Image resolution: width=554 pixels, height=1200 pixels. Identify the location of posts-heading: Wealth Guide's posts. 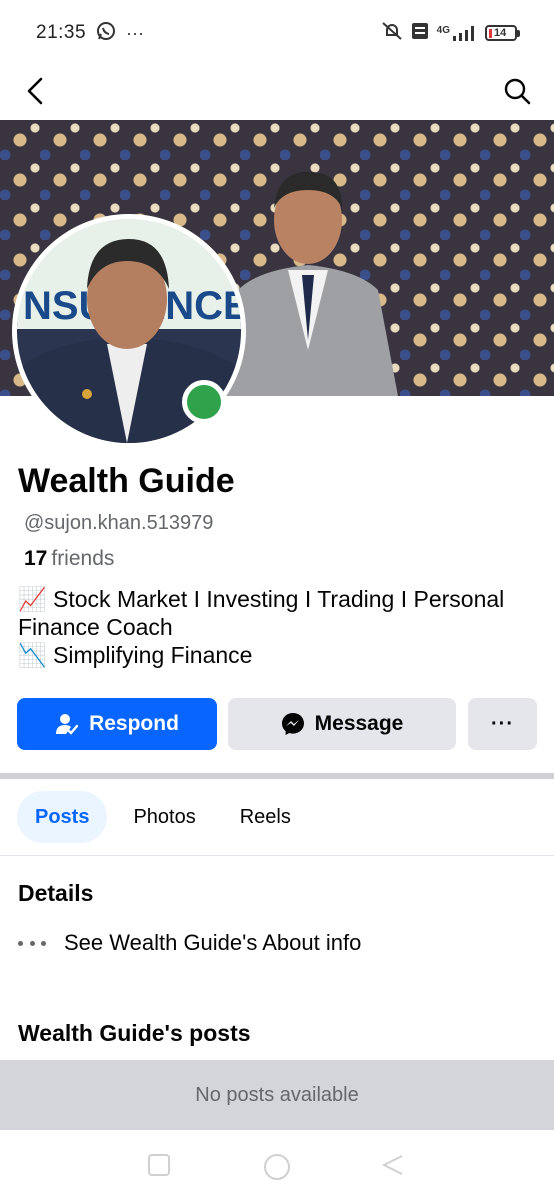
(134, 1033).